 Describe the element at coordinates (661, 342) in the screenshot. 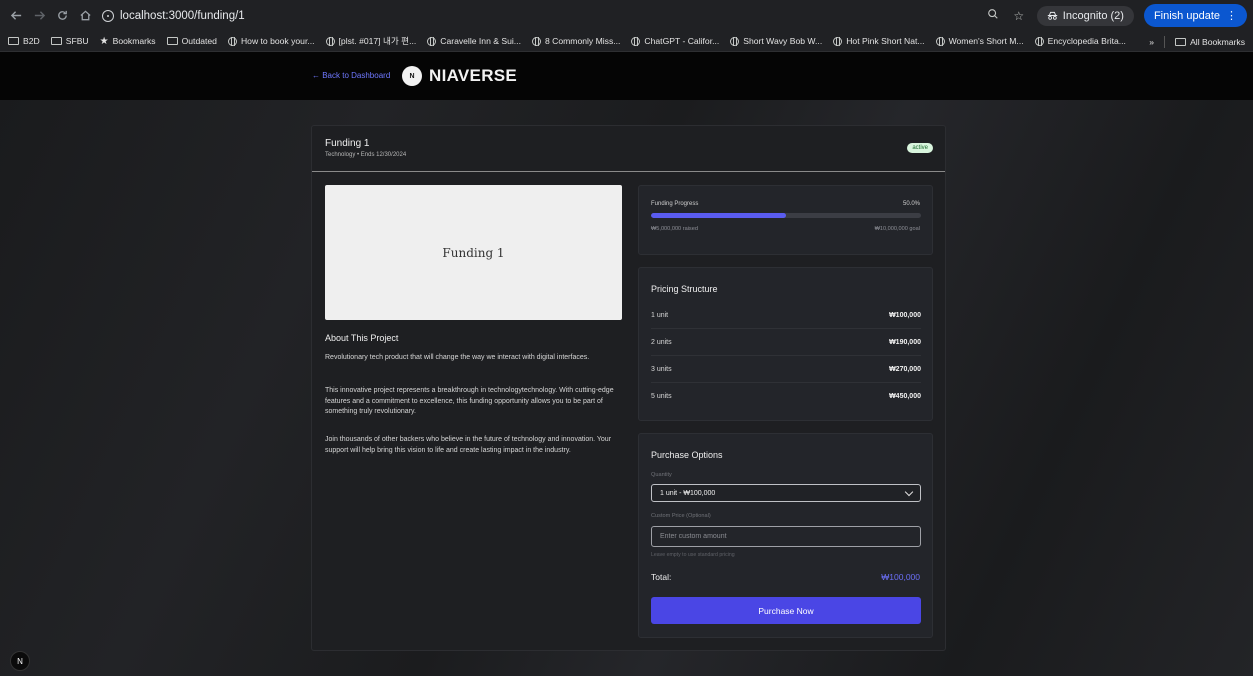

I see `price-units: 2 units` at that location.